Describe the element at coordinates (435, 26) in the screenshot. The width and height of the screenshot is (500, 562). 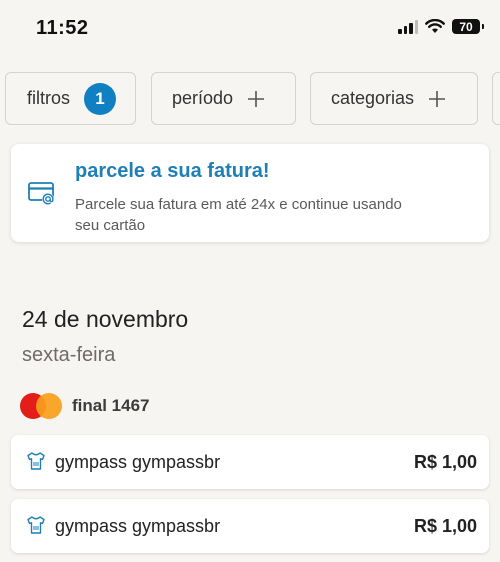
I see `wifi-icon` at that location.